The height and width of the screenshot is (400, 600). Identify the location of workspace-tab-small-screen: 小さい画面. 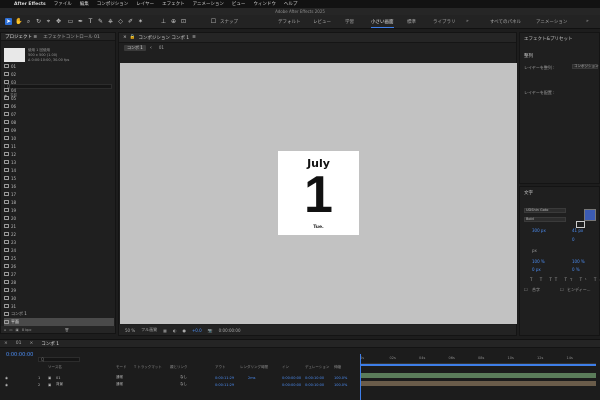
(382, 23).